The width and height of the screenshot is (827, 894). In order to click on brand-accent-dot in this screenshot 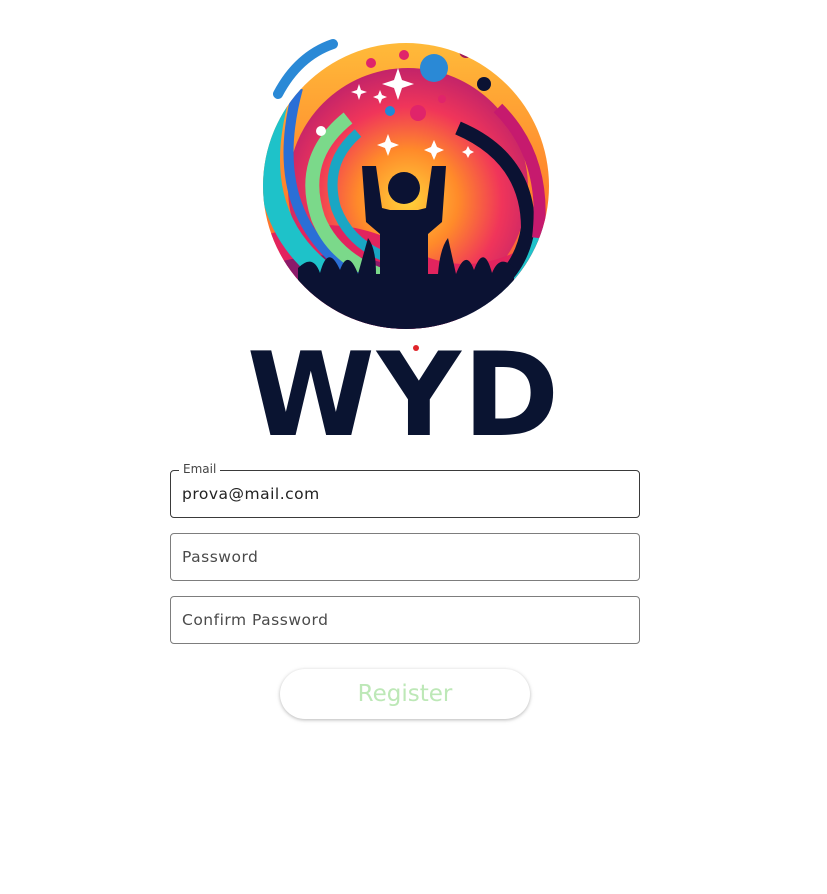, I will do `click(416, 348)`.